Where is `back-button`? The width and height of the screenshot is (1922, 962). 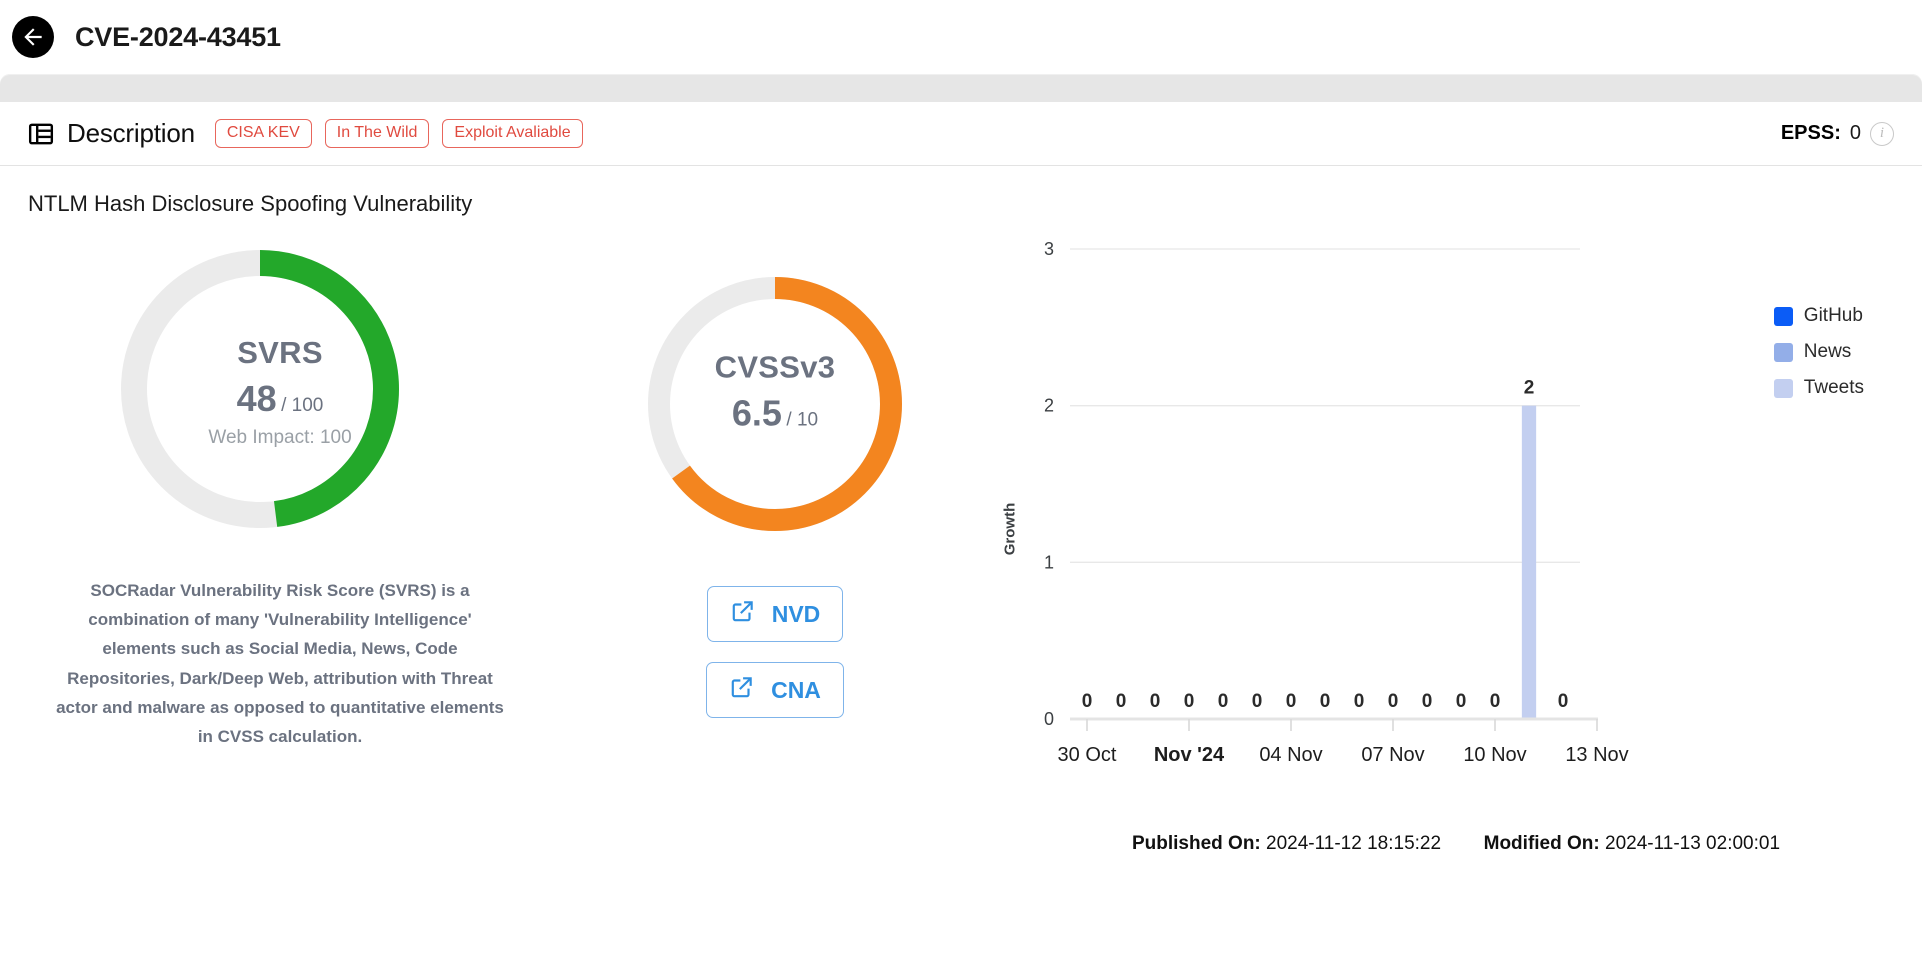
back-button is located at coordinates (33, 37).